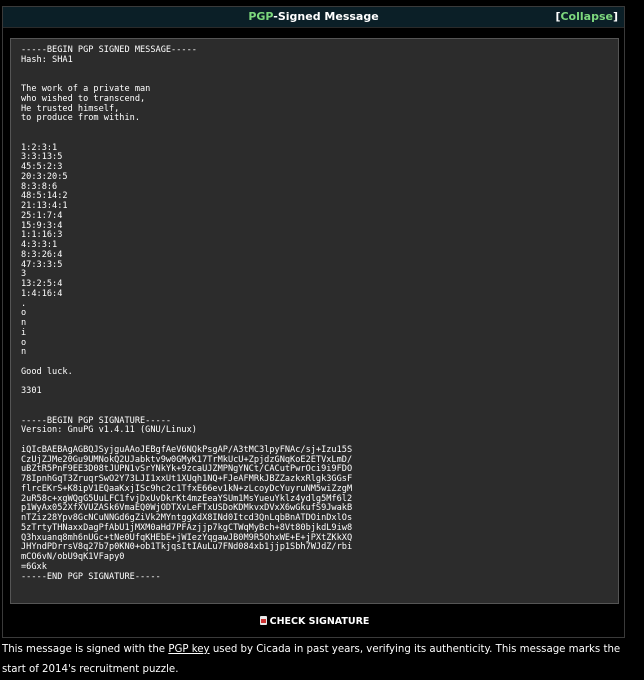 The height and width of the screenshot is (680, 644). I want to click on title-text: -Signed Message, so click(326, 16).